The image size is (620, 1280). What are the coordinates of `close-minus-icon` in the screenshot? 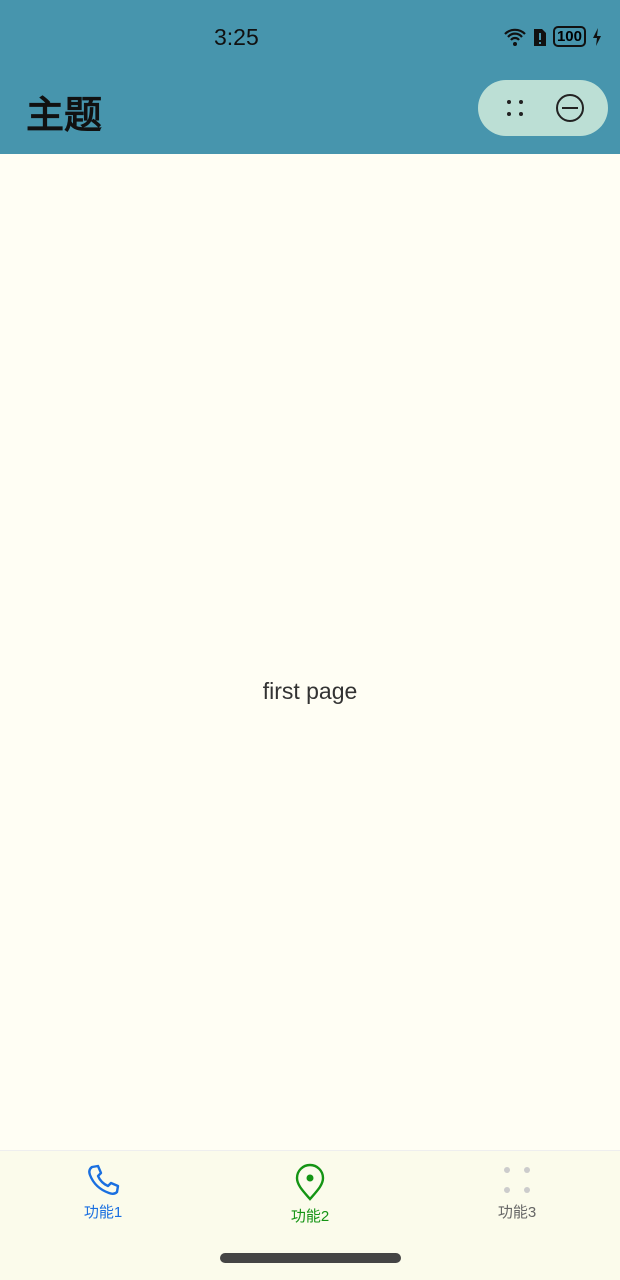 It's located at (570, 108).